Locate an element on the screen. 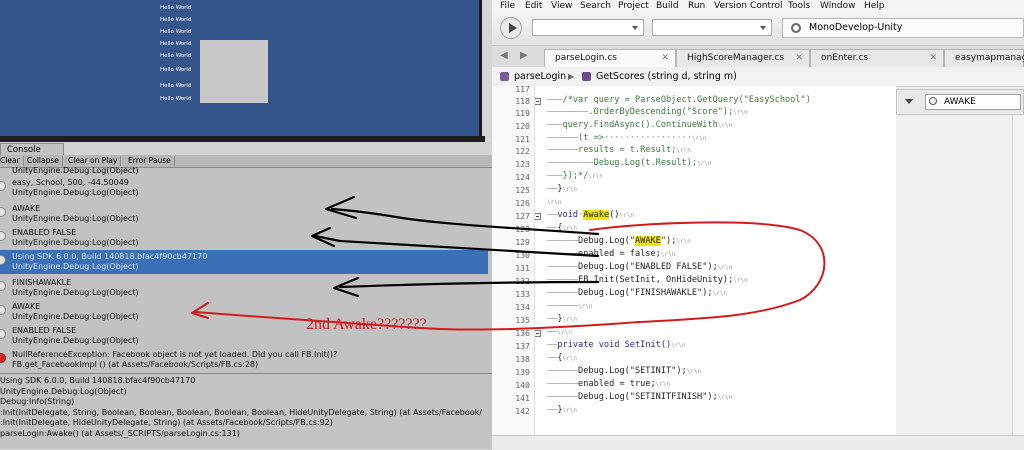  annotation-text: 2nd Awake??????? is located at coordinates (366, 324).